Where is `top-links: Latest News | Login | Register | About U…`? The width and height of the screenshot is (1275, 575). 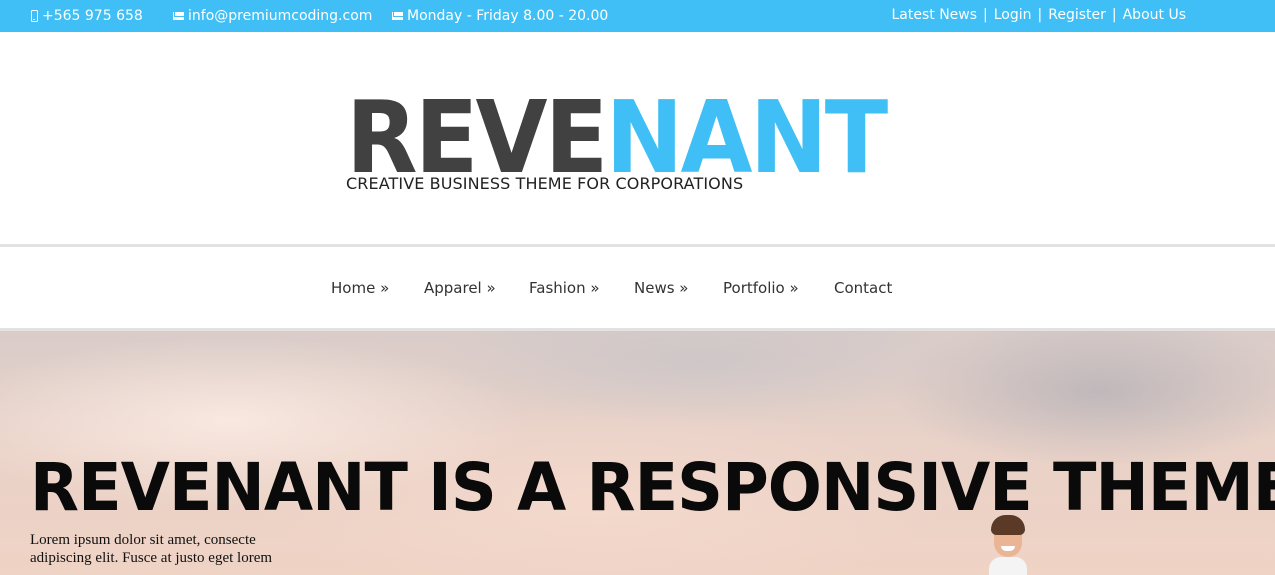
top-links: Latest News | Login | Register | About U… is located at coordinates (1038, 16).